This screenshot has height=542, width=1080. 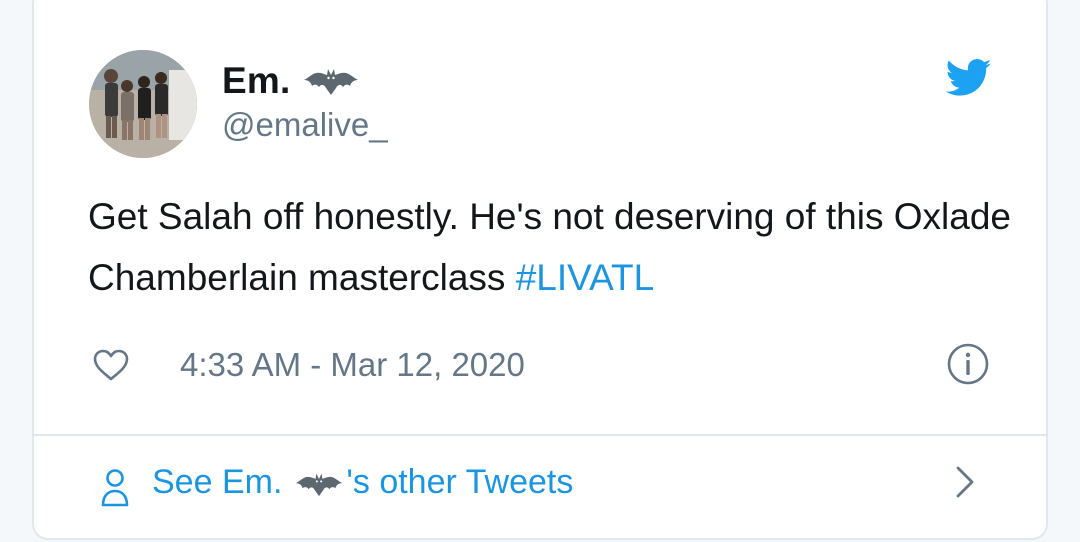 What do you see at coordinates (111, 365) in the screenshot?
I see `heart-icon` at bounding box center [111, 365].